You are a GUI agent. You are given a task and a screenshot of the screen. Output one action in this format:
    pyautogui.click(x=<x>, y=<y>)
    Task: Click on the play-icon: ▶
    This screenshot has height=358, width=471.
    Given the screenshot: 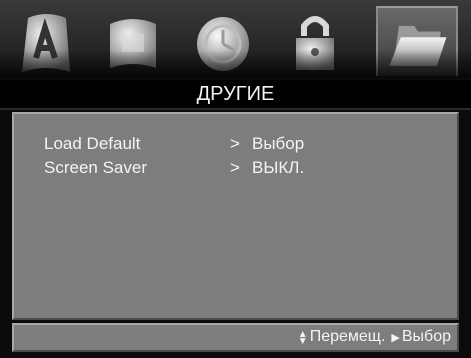 What is the action you would take?
    pyautogui.click(x=395, y=337)
    